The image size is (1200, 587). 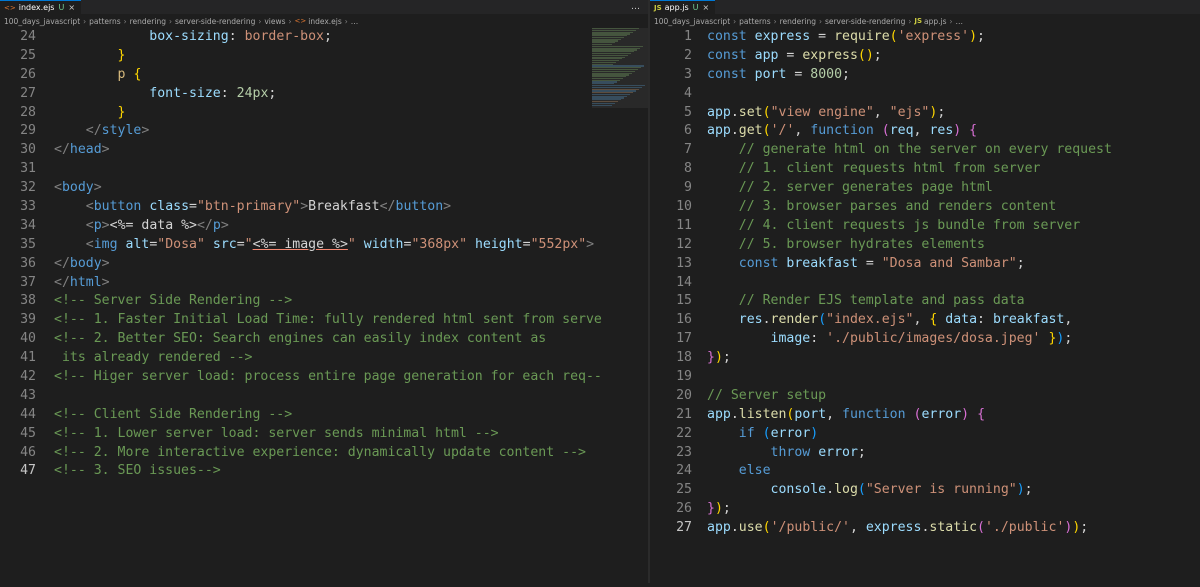 I want to click on code-line: 28 }, so click(x=324, y=113).